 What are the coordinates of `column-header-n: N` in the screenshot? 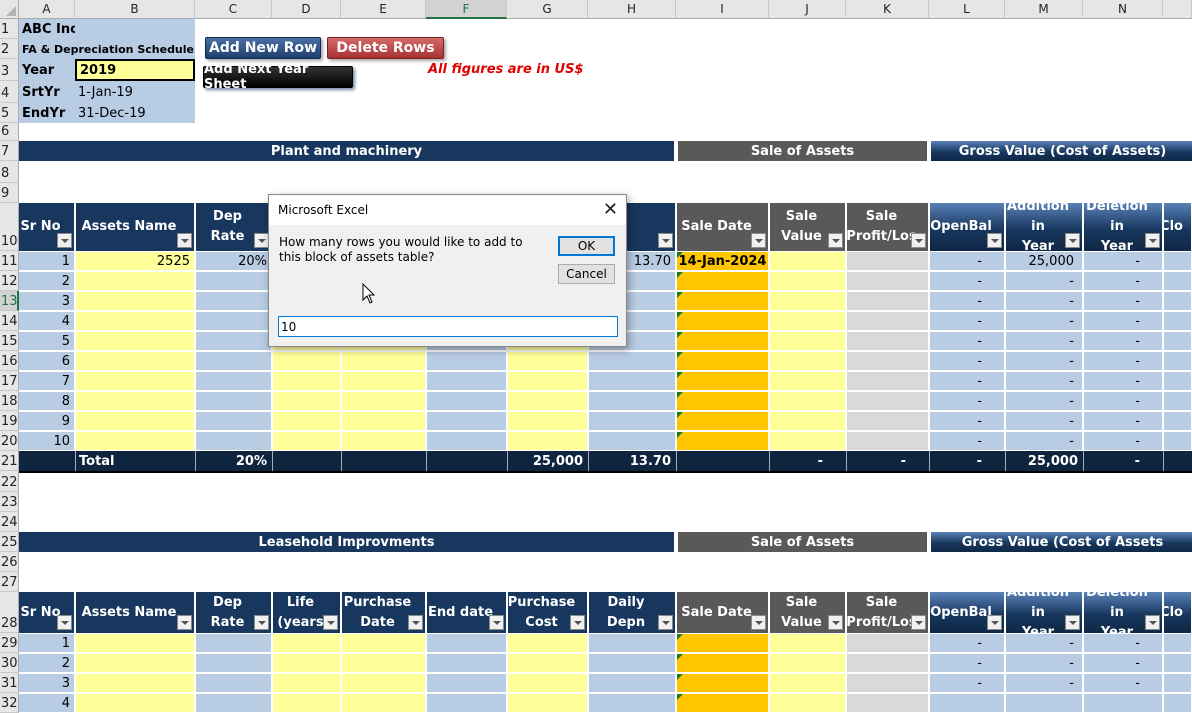 It's located at (1123, 9).